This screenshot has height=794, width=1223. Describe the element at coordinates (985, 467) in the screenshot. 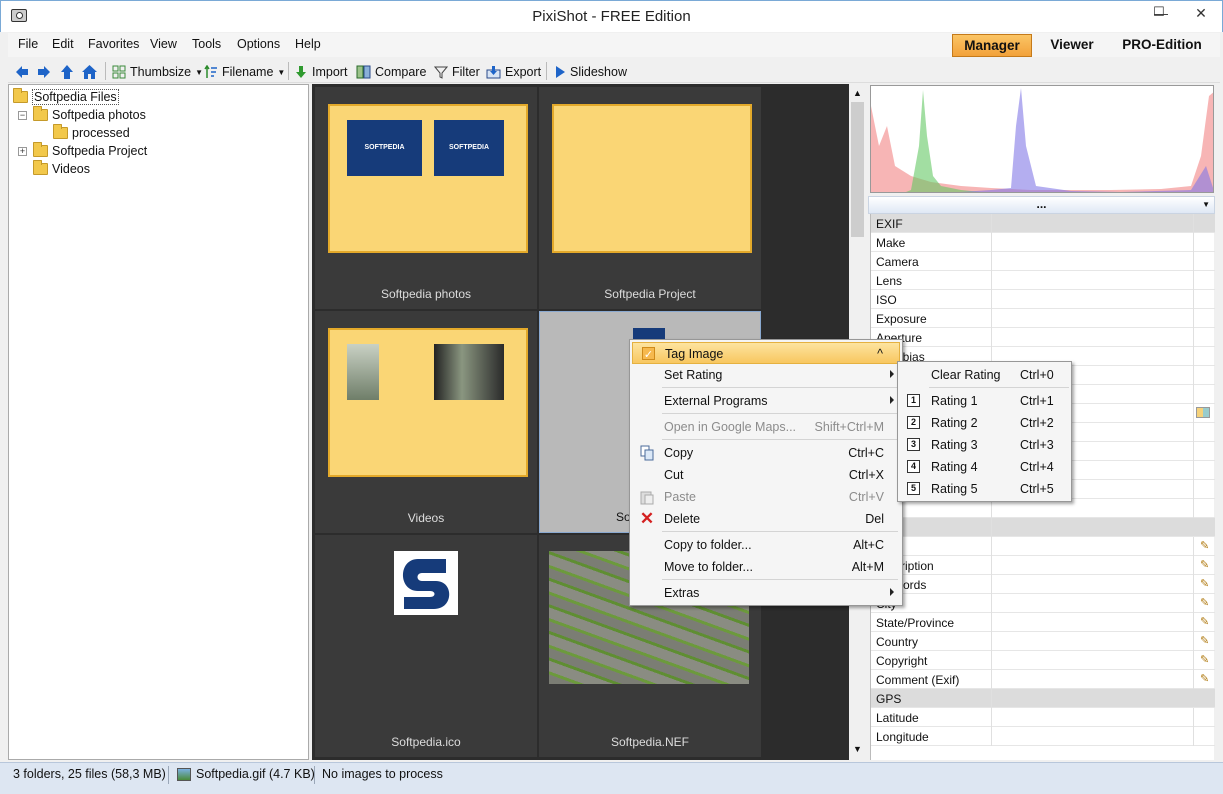

I see `menu-item-rating-4: 4 Rating 4 Ctrl+4` at that location.